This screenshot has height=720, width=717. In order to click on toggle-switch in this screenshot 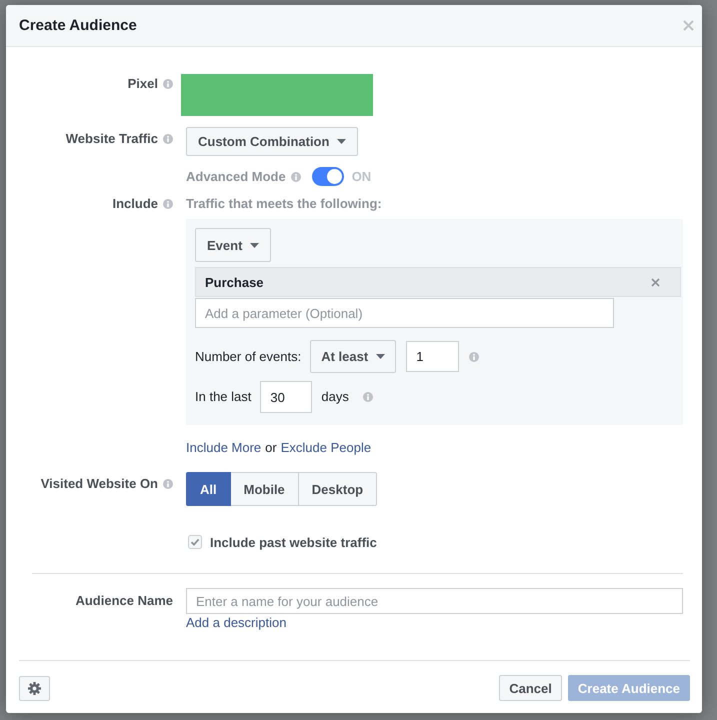, I will do `click(328, 176)`.